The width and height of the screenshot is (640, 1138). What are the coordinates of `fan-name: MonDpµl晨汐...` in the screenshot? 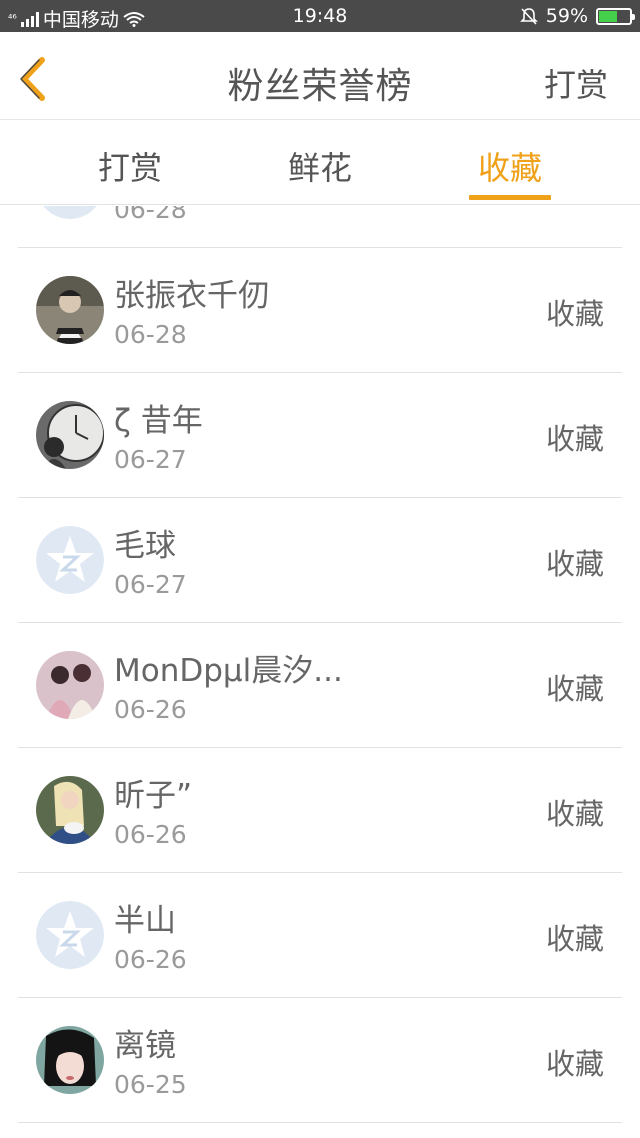 It's located at (228, 671).